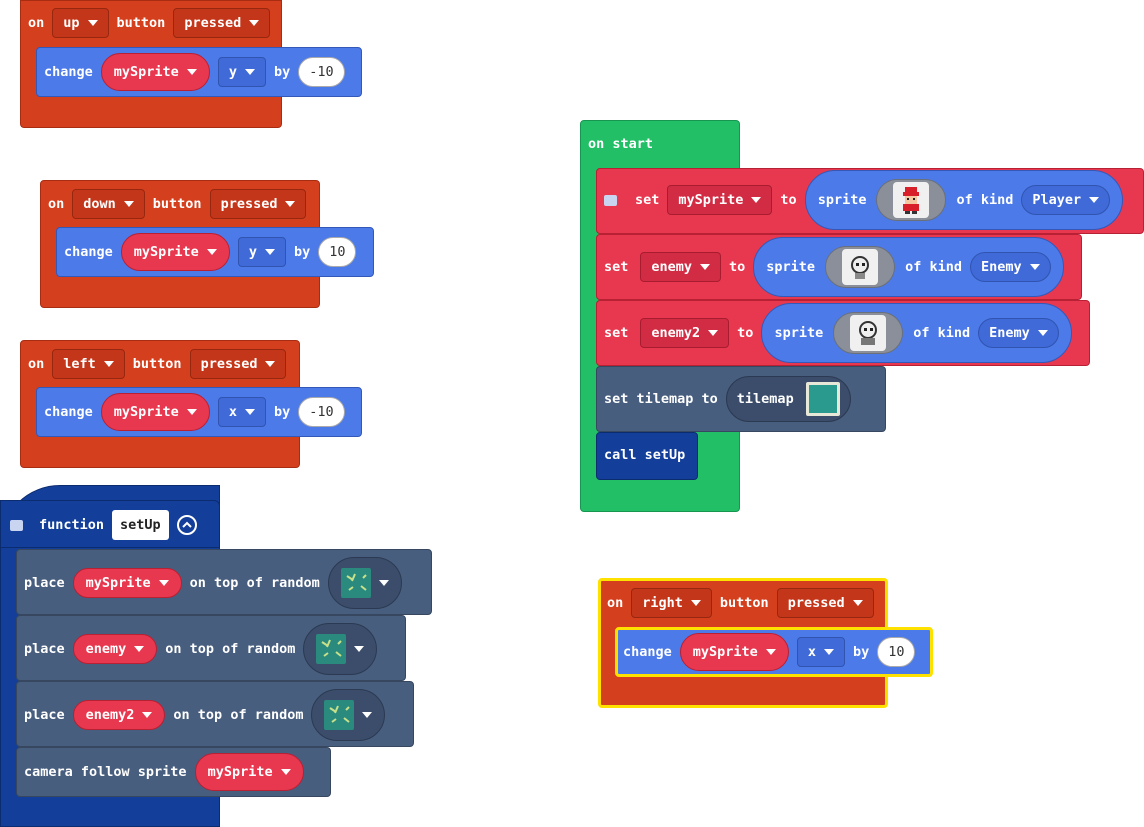 Image resolution: width=1144 pixels, height=827 pixels. I want to click on var-dropdown: mySprite, so click(720, 200).